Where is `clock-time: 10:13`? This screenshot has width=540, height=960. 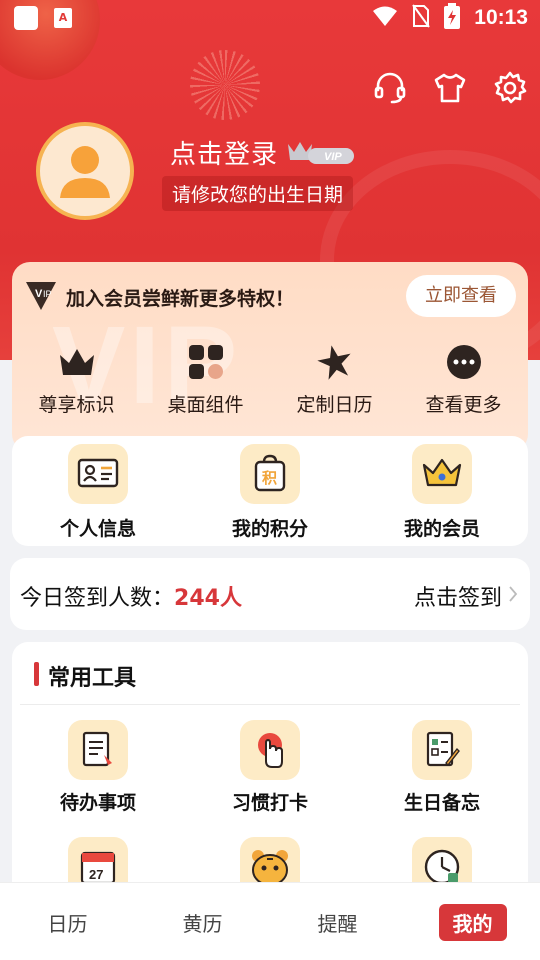
clock-time: 10:13 is located at coordinates (501, 17).